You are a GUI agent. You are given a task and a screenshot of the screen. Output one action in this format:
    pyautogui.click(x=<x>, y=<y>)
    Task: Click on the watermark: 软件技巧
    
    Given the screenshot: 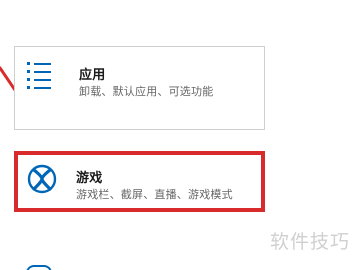 What is the action you would take?
    pyautogui.click(x=309, y=242)
    